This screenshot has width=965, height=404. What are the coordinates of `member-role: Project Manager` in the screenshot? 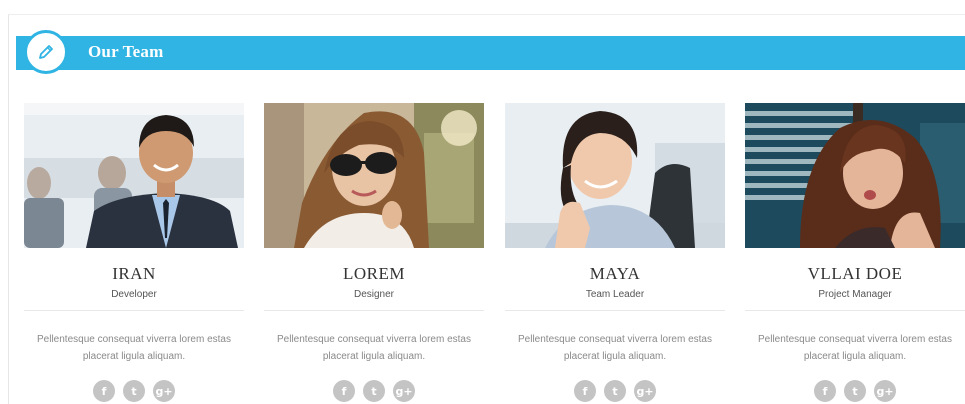 It's located at (855, 294).